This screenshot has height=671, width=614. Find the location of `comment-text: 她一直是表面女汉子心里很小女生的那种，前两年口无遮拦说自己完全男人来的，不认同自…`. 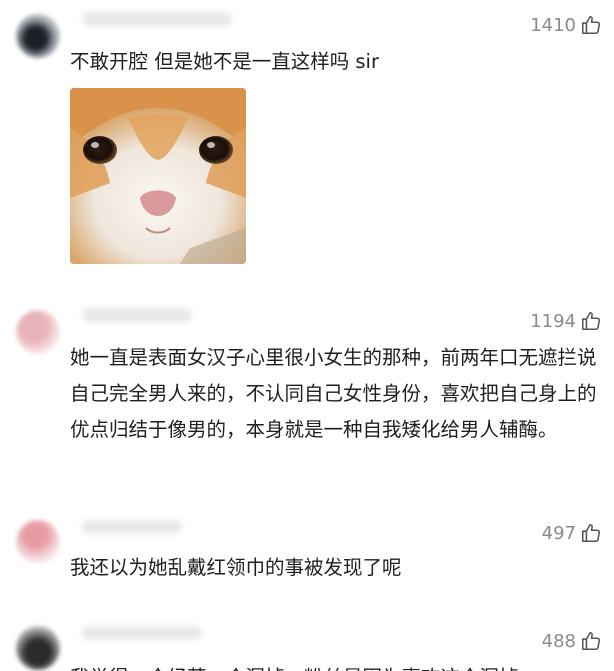

comment-text: 她一直是表面女汉子心里很小女生的那种，前两年口无遮拦说自己完全男人来的，不认同自… is located at coordinates (333, 393).